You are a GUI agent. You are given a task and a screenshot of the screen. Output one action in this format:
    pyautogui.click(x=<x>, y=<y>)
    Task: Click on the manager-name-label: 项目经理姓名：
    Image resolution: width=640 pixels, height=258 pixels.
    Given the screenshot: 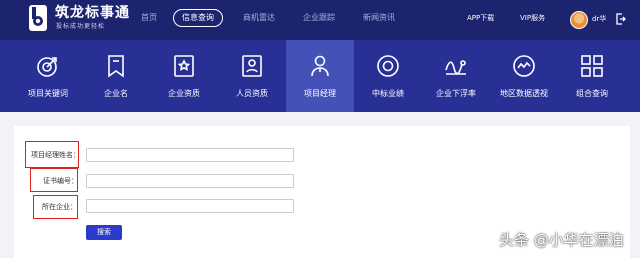 What is the action you would take?
    pyautogui.click(x=55, y=155)
    